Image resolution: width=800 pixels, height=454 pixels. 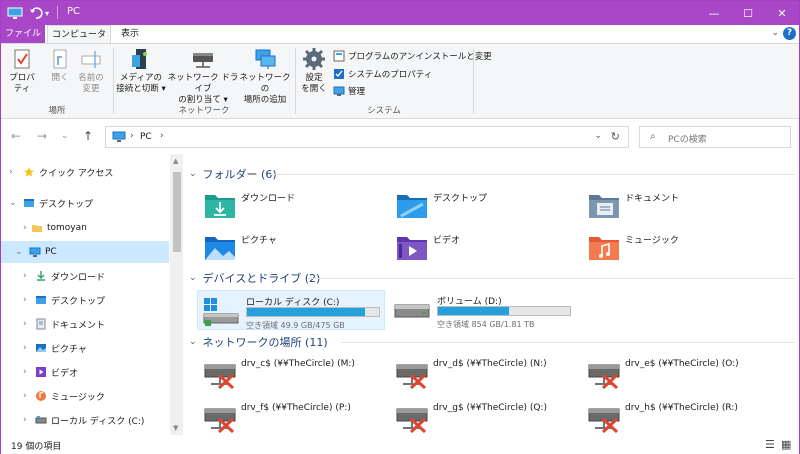 What do you see at coordinates (412, 311) in the screenshot?
I see `drive-icon` at bounding box center [412, 311].